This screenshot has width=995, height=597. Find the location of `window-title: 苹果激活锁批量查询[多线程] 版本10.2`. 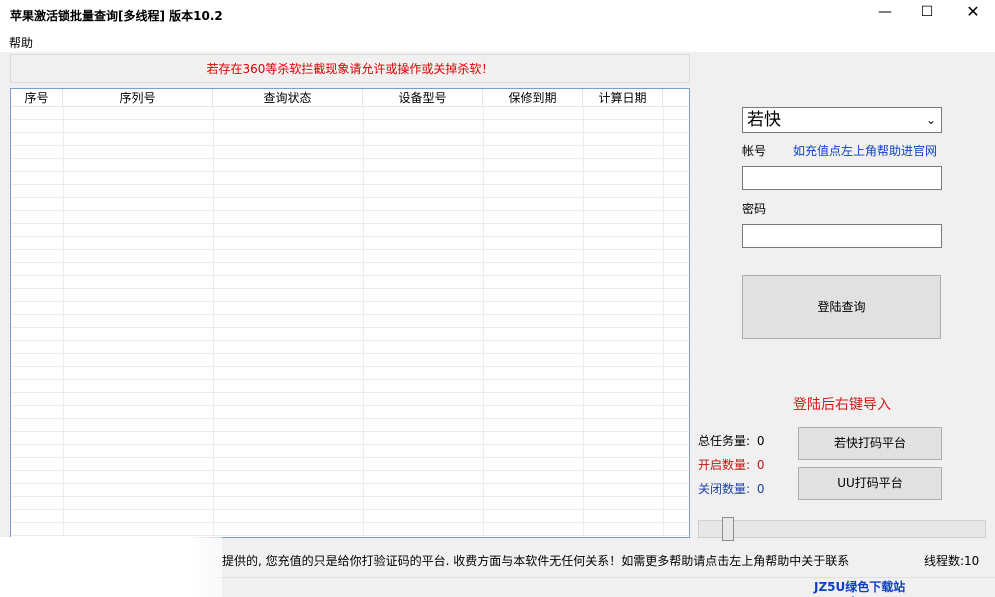

window-title: 苹果激活锁批量查询[多线程] 版本10.2 is located at coordinates (116, 16).